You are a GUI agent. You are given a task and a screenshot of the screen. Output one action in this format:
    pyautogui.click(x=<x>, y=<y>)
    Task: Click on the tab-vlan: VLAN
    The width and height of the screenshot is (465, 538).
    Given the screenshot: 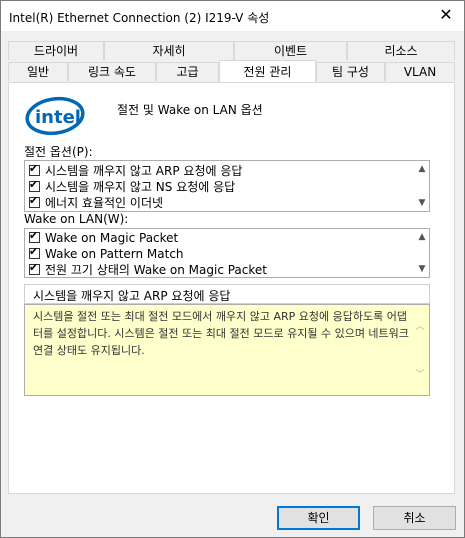 What is the action you would take?
    pyautogui.click(x=420, y=71)
    